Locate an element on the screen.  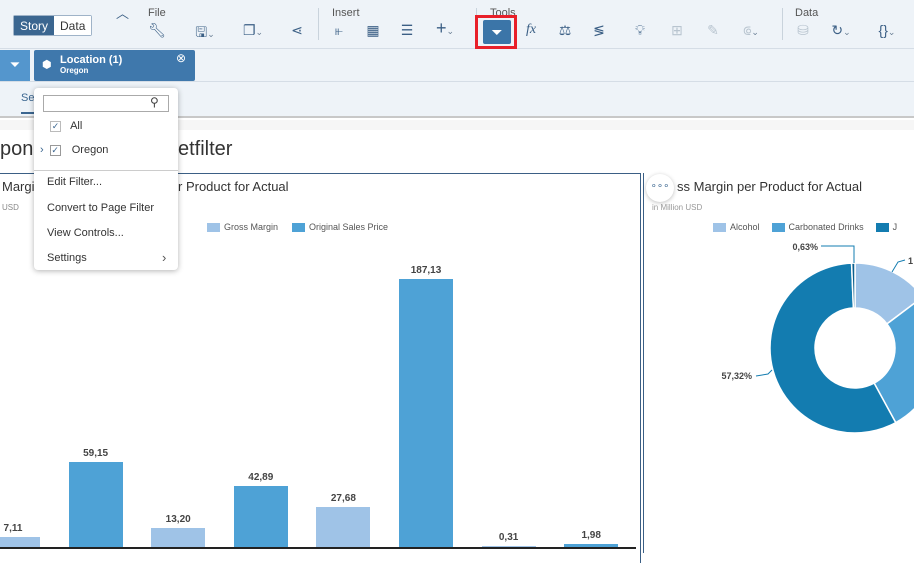
refresh-icon: ↻⌄ is located at coordinates (841, 30).